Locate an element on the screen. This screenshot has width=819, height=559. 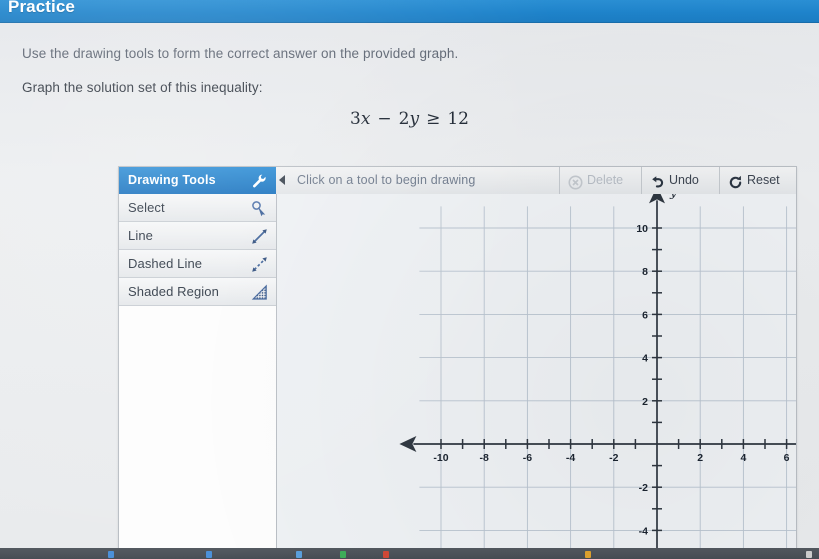
tool-hint-text: Click on a tool to begin drawing is located at coordinates (386, 180).